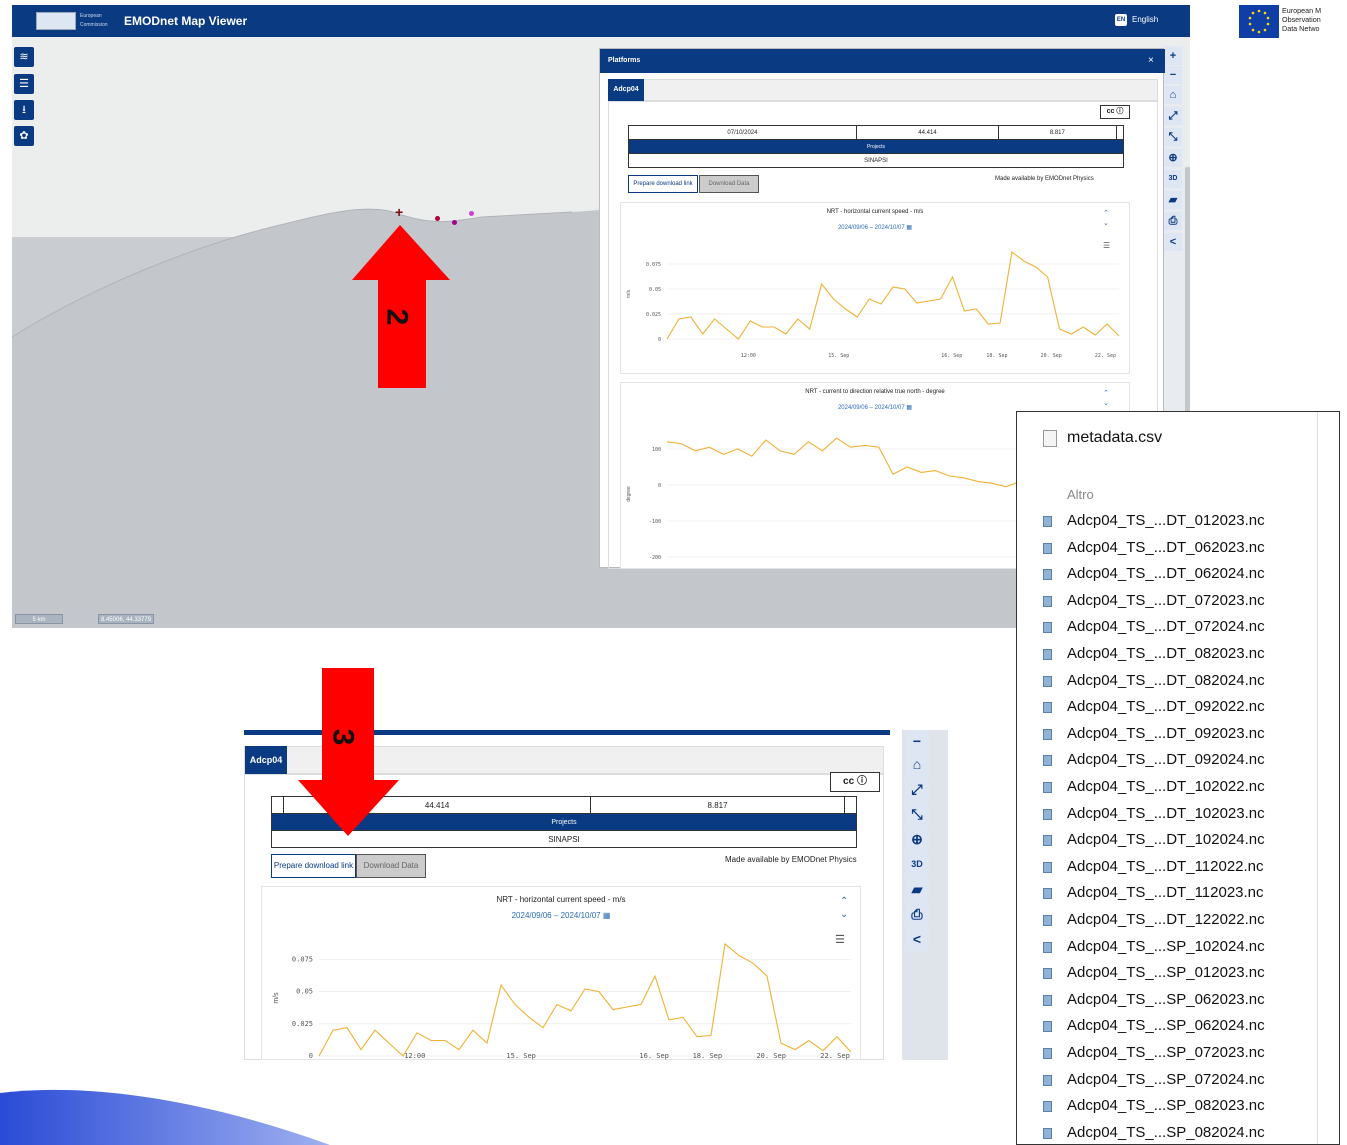 Image resolution: width=1347 pixels, height=1145 pixels. I want to click on file-row: Adcp04_TS_...DT_062023.nc, so click(1183, 549).